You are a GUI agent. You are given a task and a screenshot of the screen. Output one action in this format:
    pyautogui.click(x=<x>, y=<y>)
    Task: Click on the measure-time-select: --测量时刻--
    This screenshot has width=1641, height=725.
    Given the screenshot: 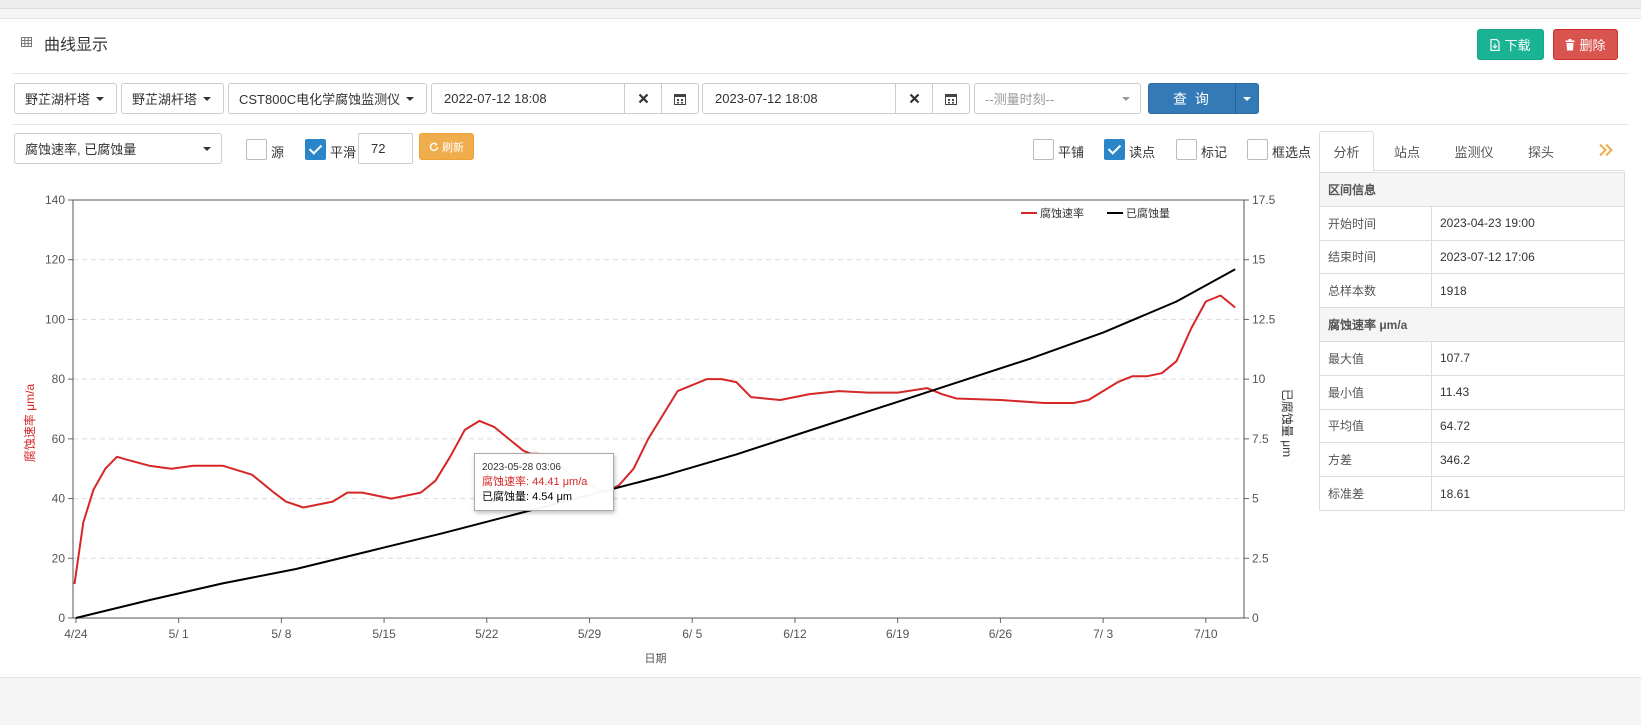 What is the action you would take?
    pyautogui.click(x=1057, y=98)
    